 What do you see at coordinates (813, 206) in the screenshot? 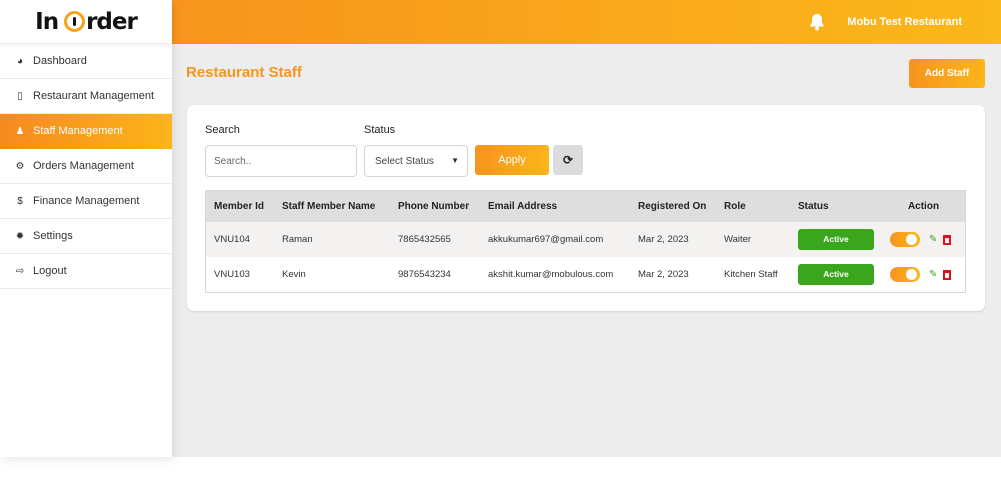
I see `col-status: Status` at bounding box center [813, 206].